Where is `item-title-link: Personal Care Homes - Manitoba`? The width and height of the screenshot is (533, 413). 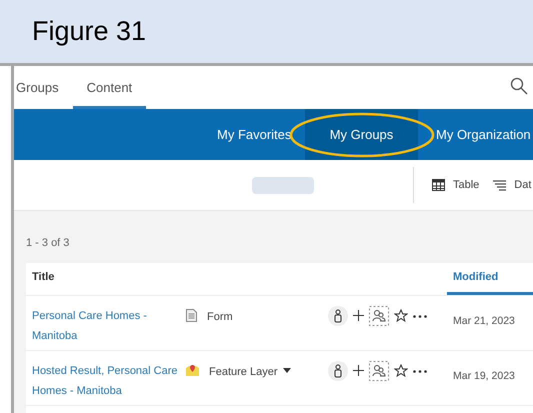 item-title-link: Personal Care Homes - Manitoba is located at coordinates (109, 326).